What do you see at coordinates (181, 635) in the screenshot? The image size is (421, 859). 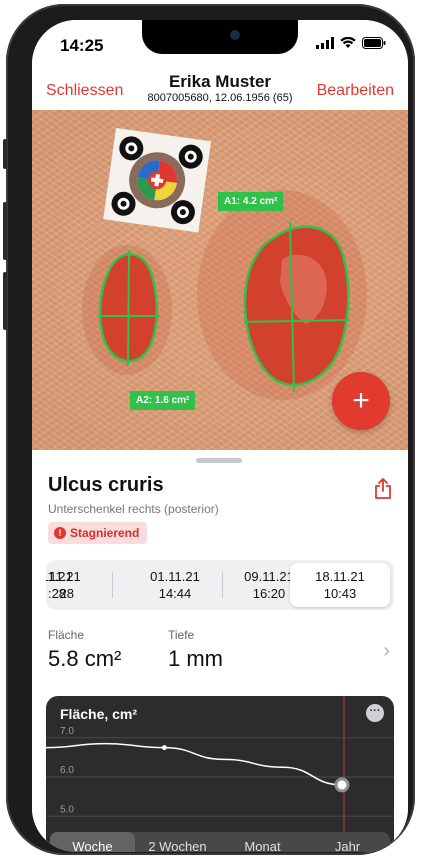 I see `depth-label: Tiefe` at bounding box center [181, 635].